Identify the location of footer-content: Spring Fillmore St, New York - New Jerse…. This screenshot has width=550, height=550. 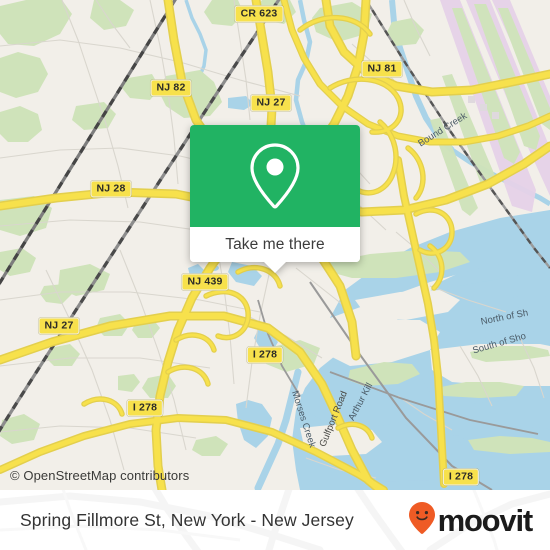
(275, 520).